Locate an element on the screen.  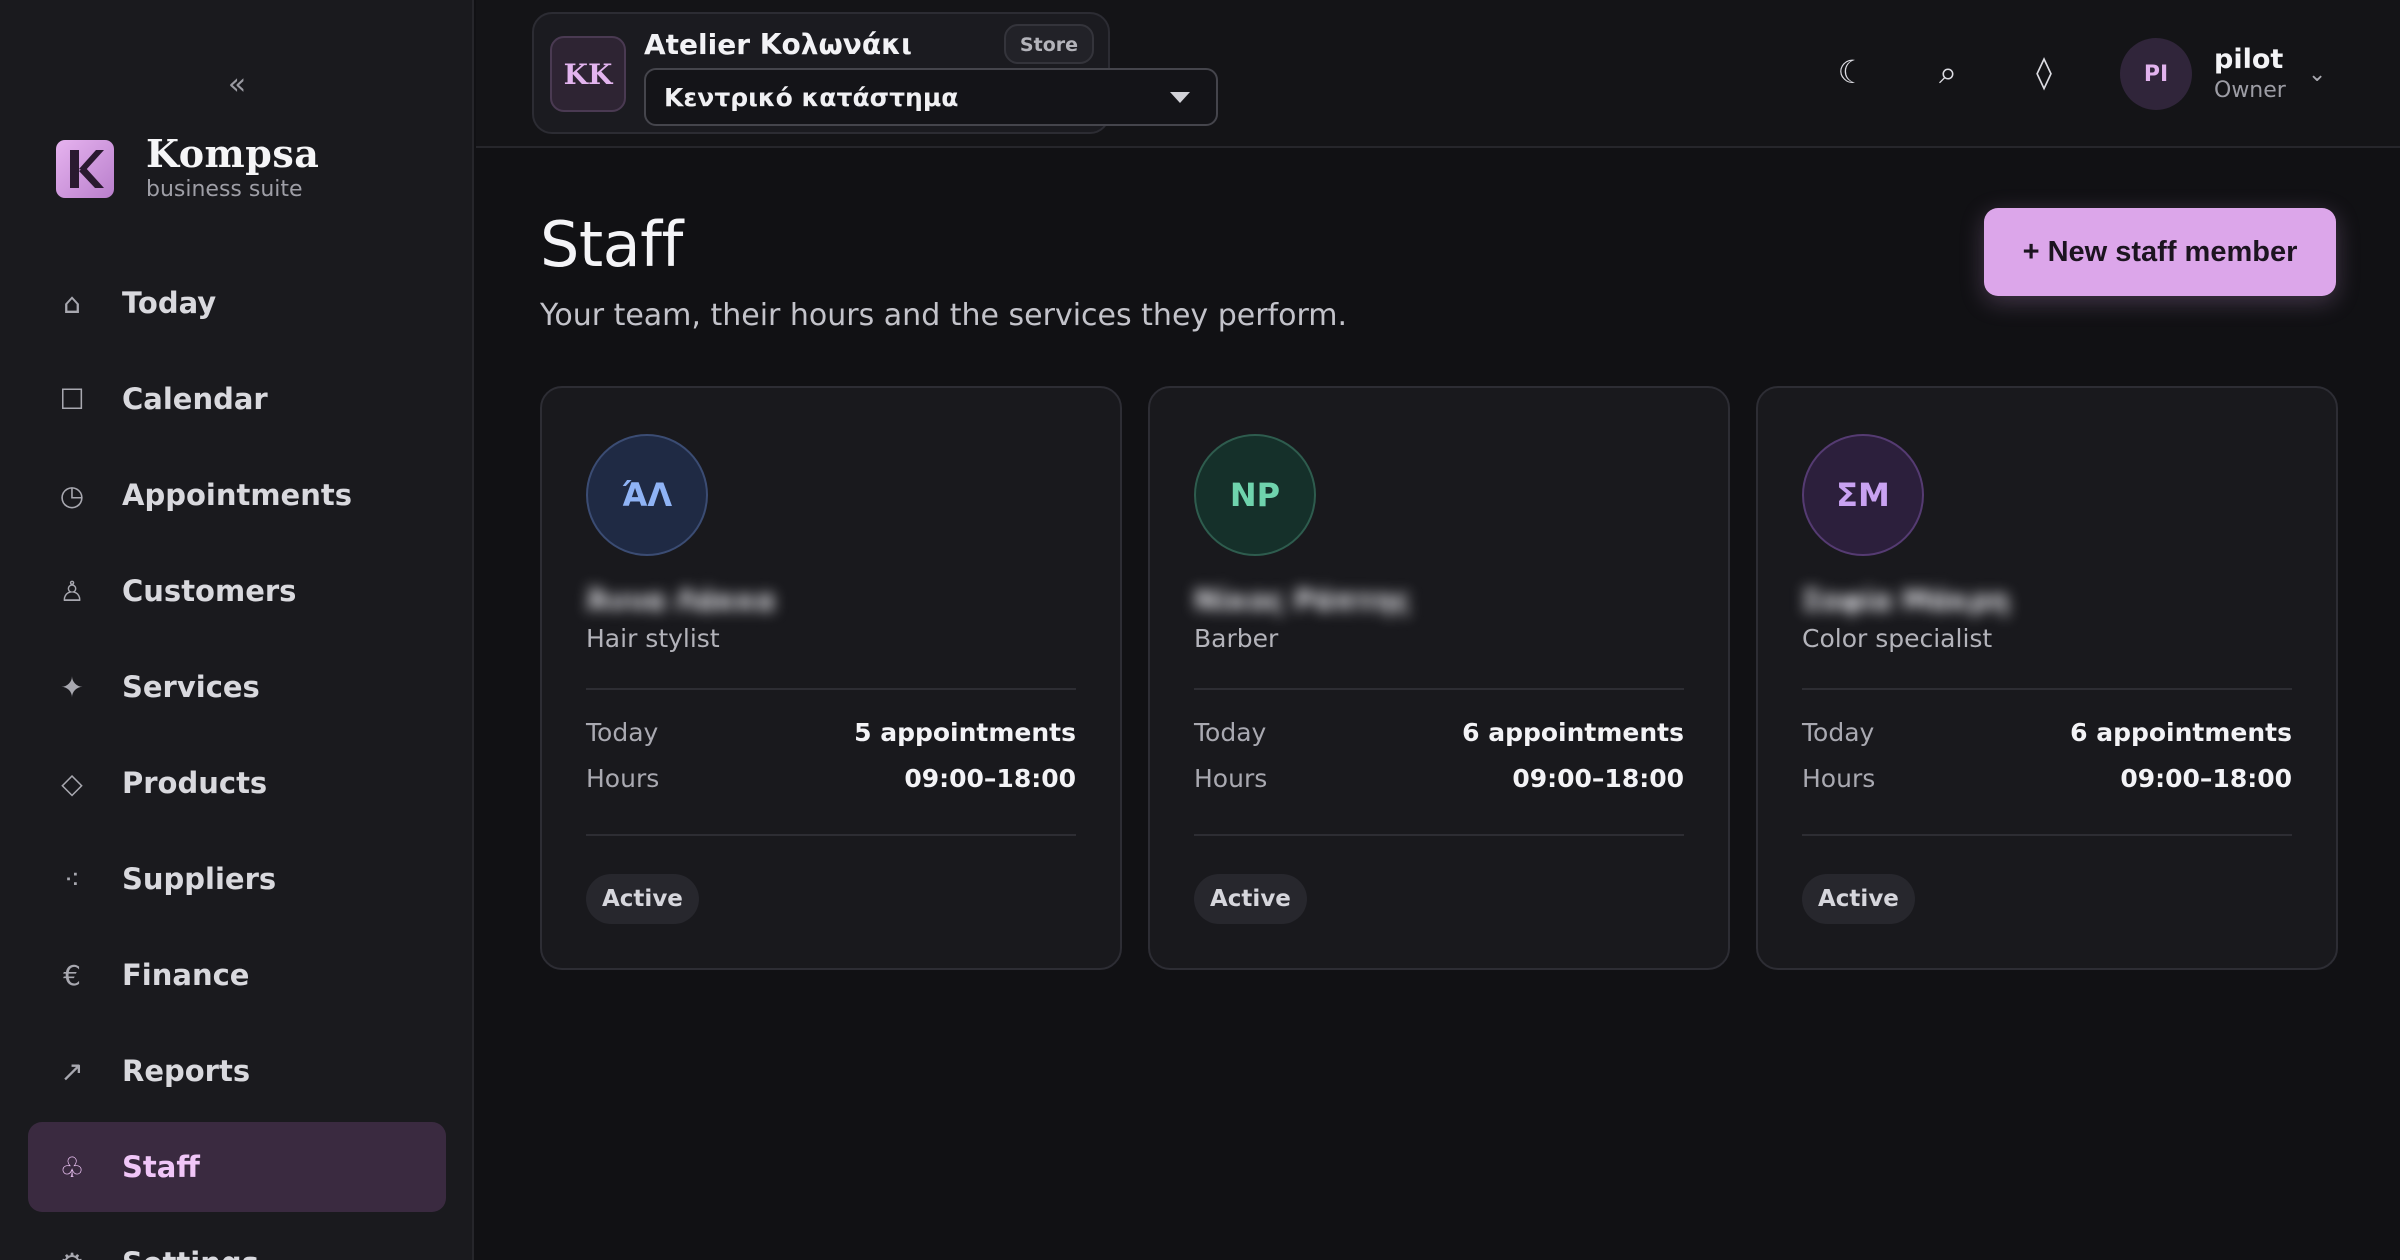
sidebar-item-appointments: ◷ Appointments is located at coordinates (237, 495).